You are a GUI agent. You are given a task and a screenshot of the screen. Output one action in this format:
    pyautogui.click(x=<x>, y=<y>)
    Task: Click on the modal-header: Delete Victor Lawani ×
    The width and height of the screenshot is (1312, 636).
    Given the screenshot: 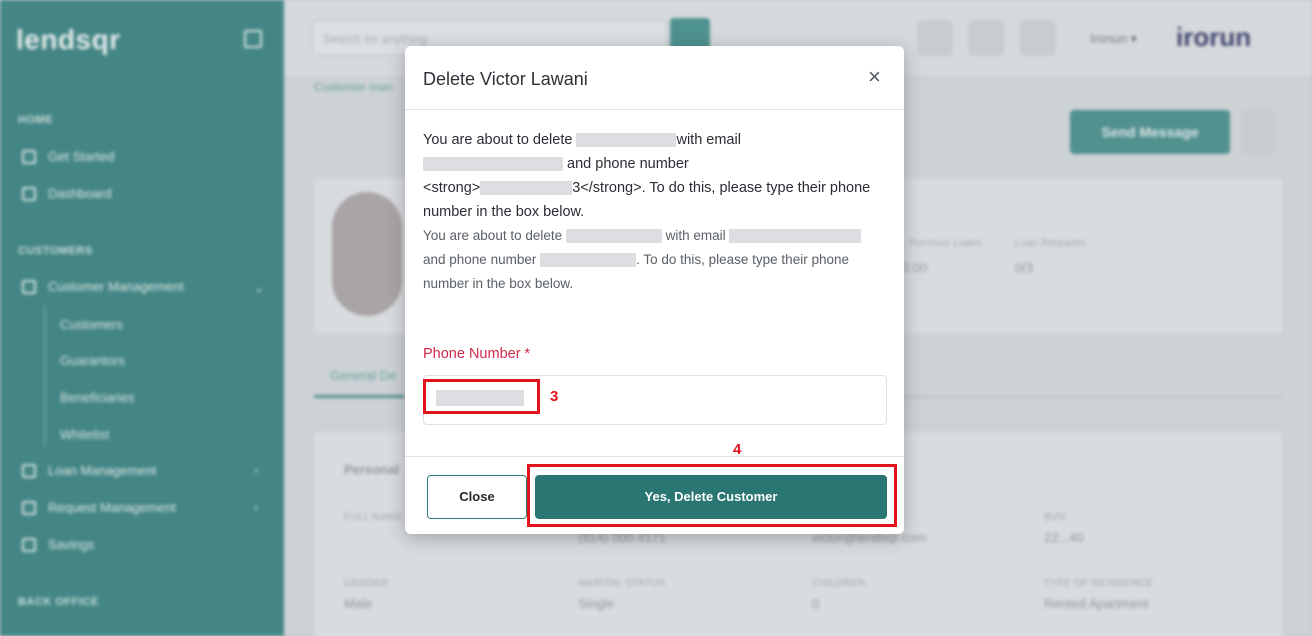 What is the action you would take?
    pyautogui.click(x=654, y=78)
    